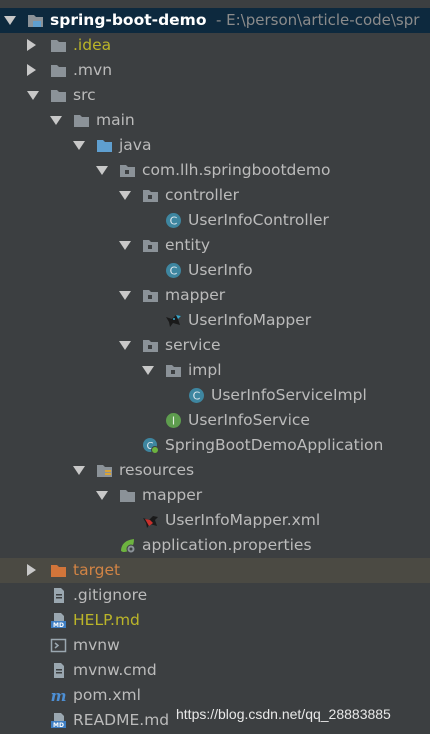 Image resolution: width=430 pixels, height=734 pixels. I want to click on tree-item-label: SpringBootDemoApplication, so click(274, 445).